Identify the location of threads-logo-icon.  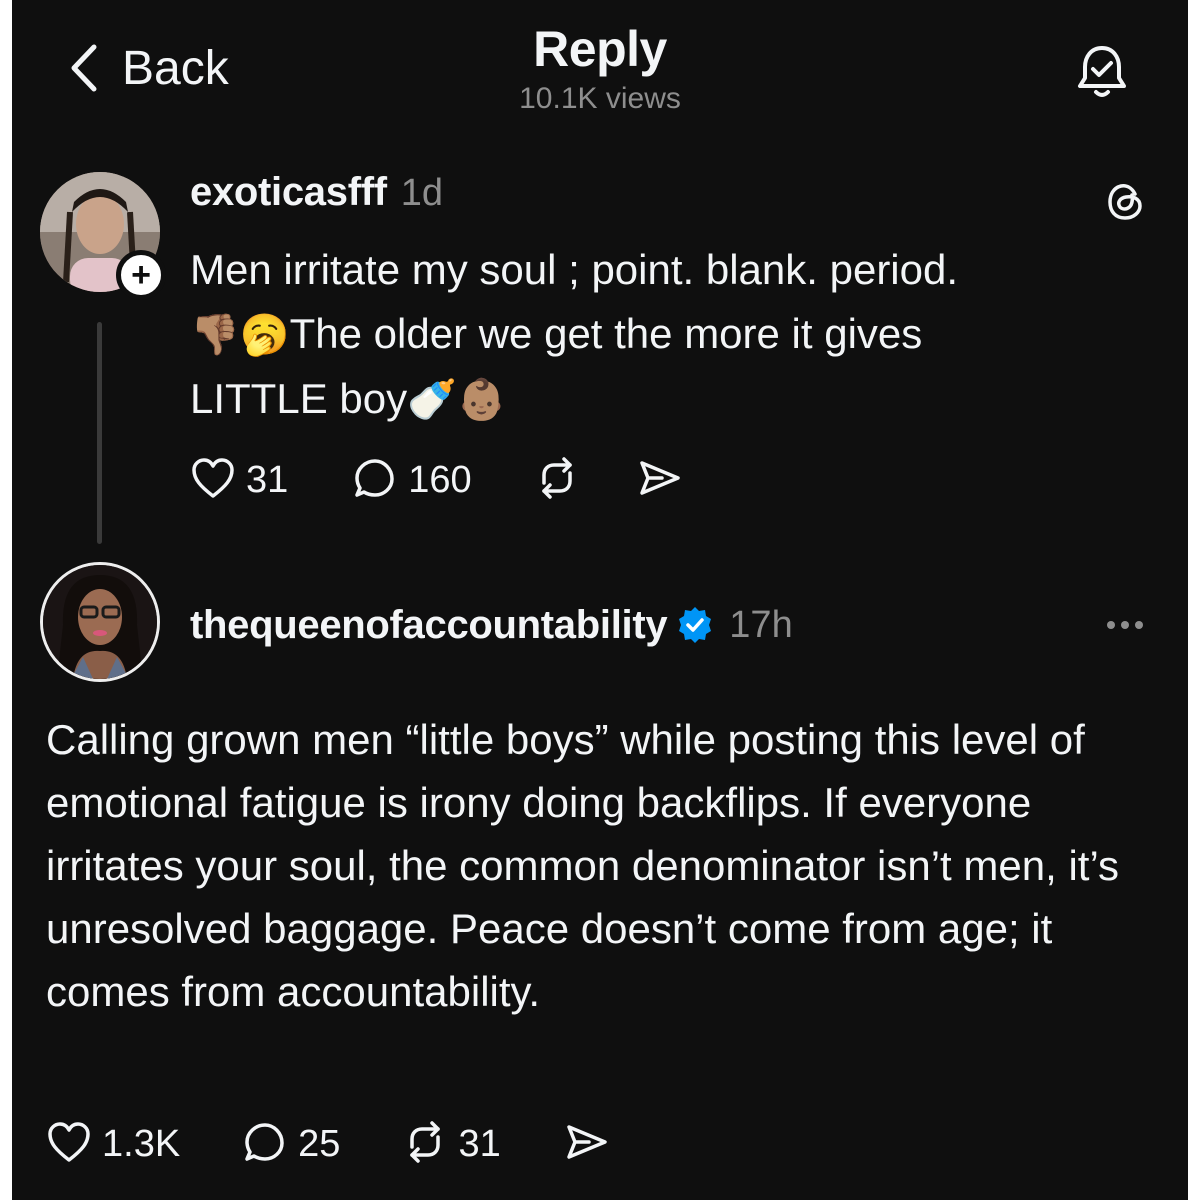
(1126, 202).